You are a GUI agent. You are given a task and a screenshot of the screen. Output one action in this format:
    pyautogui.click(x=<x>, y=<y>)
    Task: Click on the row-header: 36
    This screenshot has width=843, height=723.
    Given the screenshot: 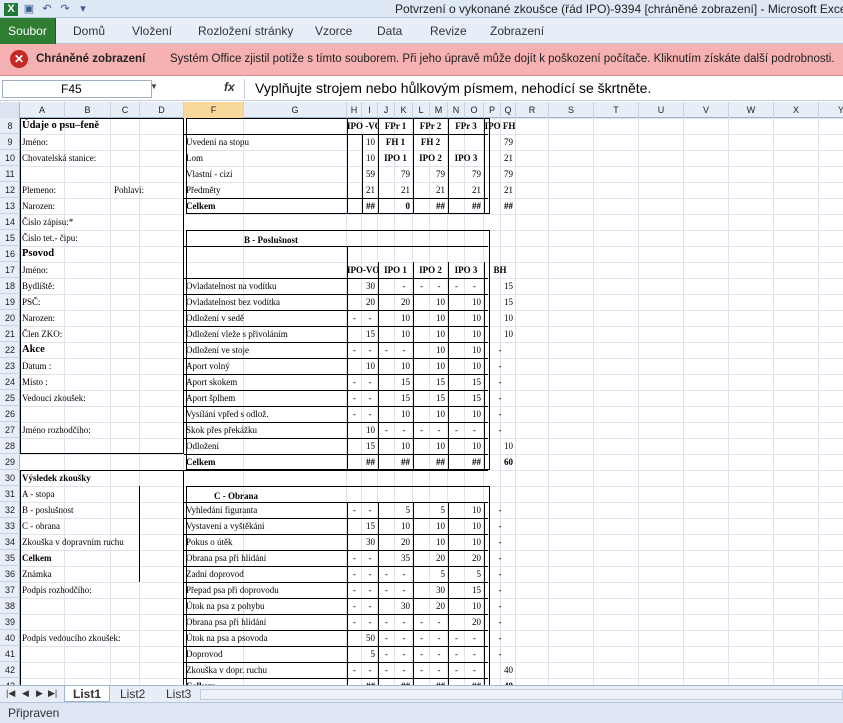 What is the action you would take?
    pyautogui.click(x=10, y=574)
    